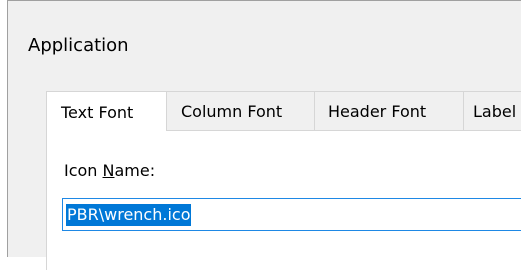 This screenshot has height=270, width=521. What do you see at coordinates (97, 112) in the screenshot?
I see `tab-label: Text Font` at bounding box center [97, 112].